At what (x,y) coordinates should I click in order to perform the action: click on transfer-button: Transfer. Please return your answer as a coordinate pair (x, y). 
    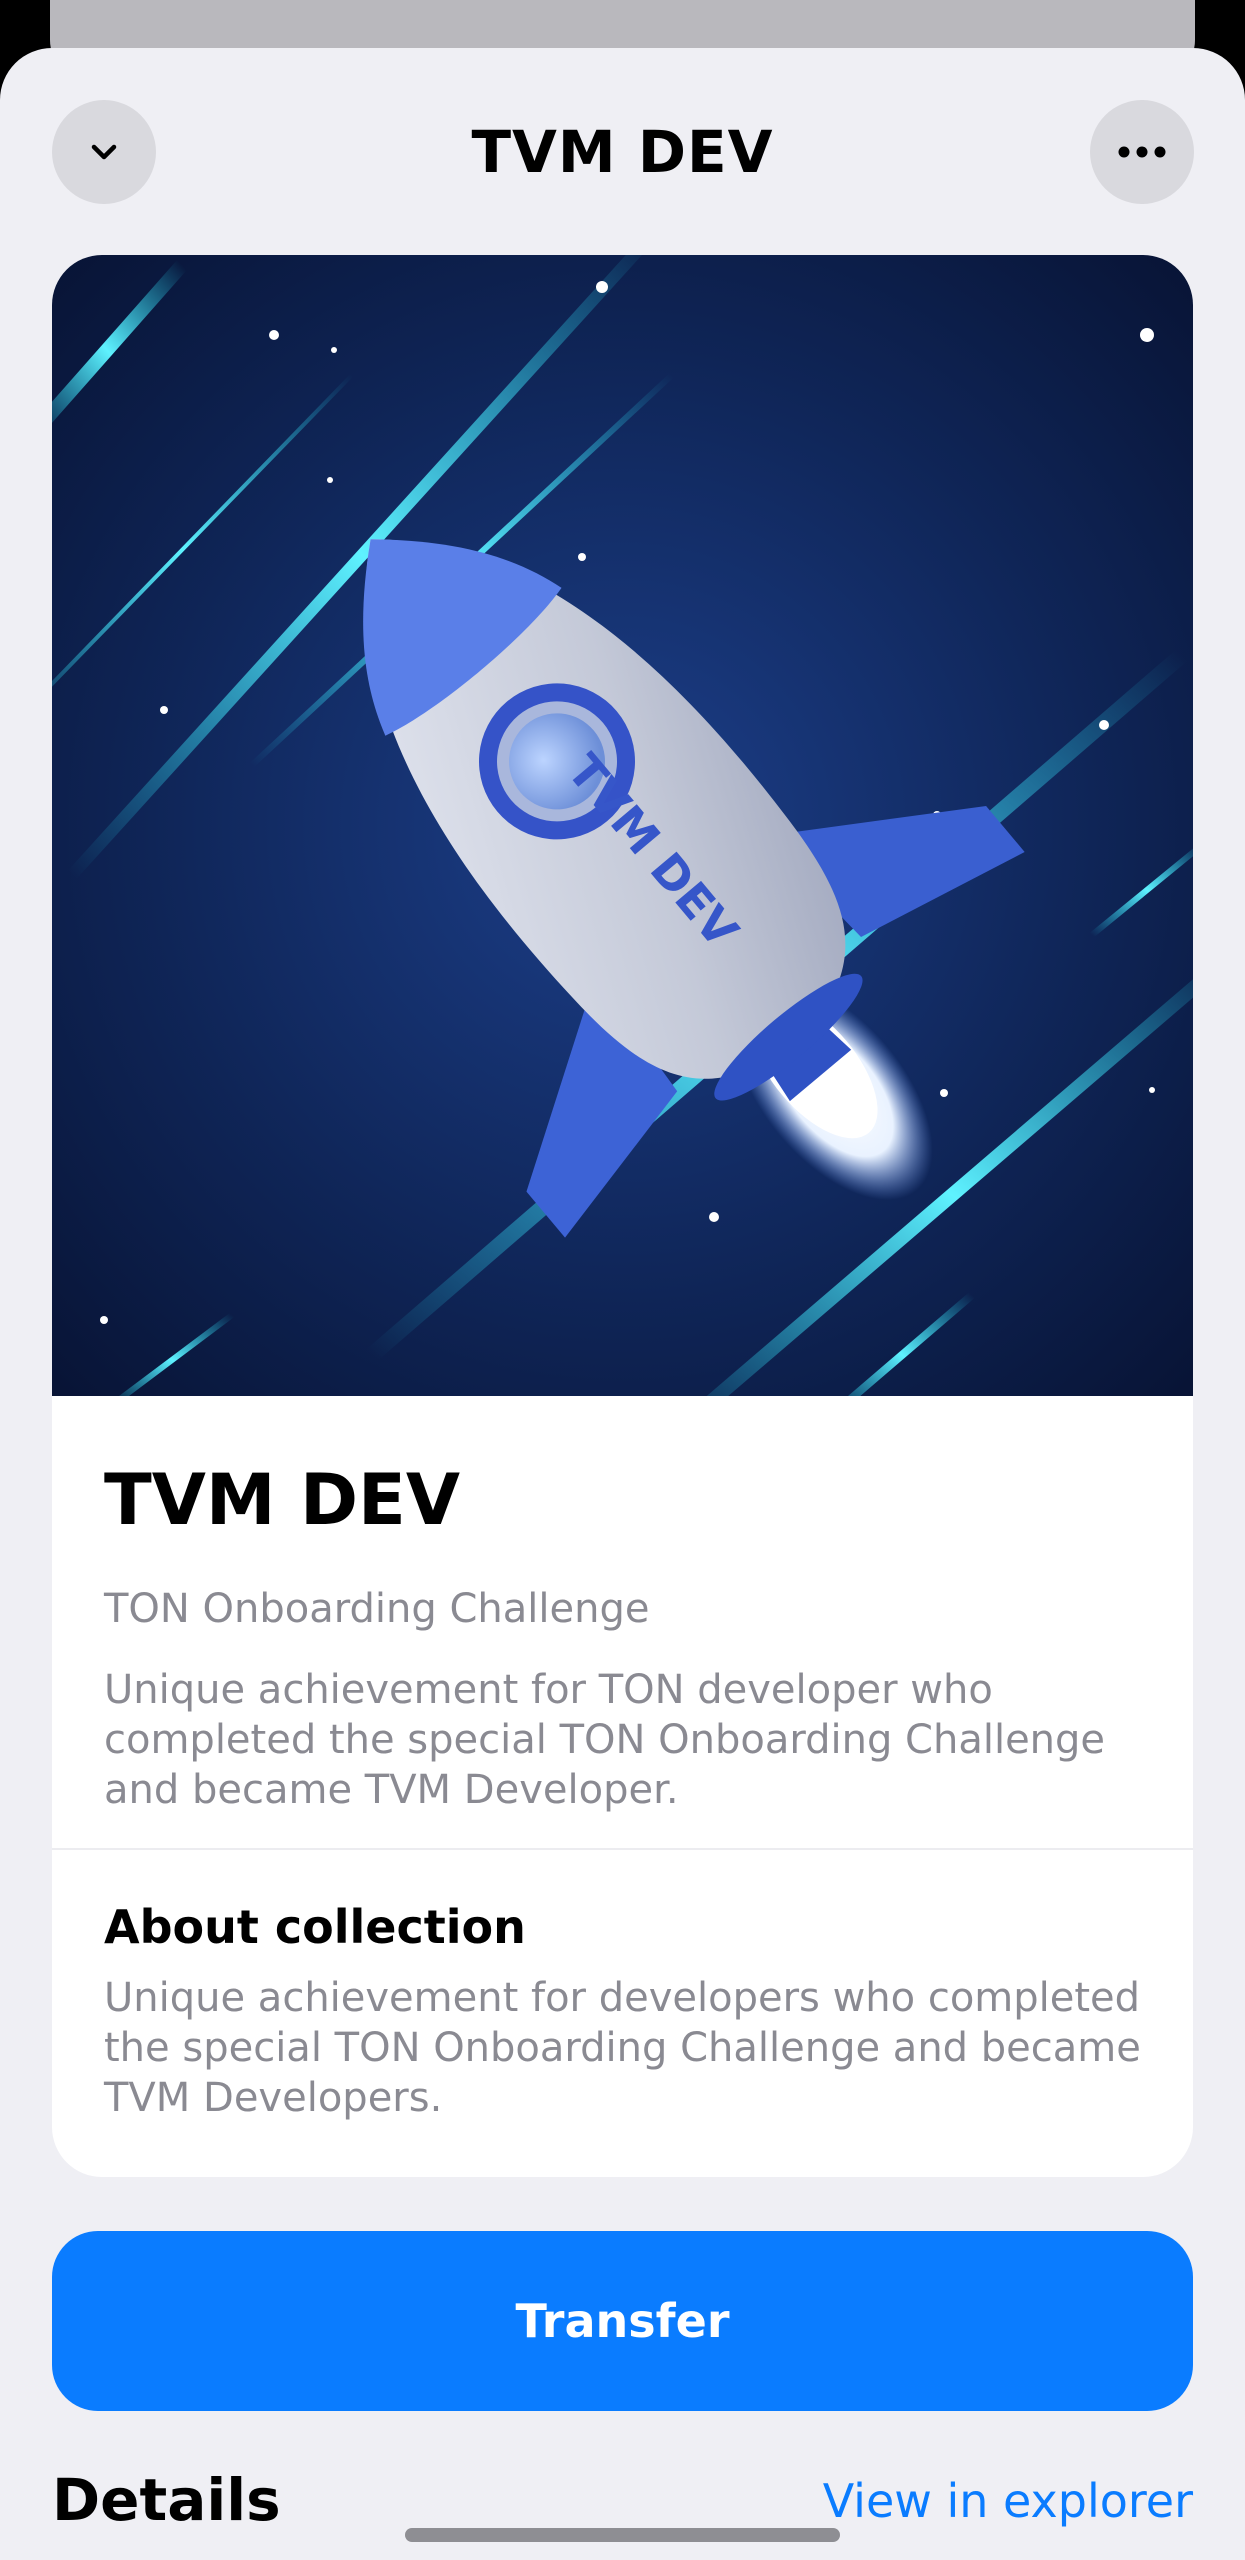
    Looking at the image, I should click on (622, 2321).